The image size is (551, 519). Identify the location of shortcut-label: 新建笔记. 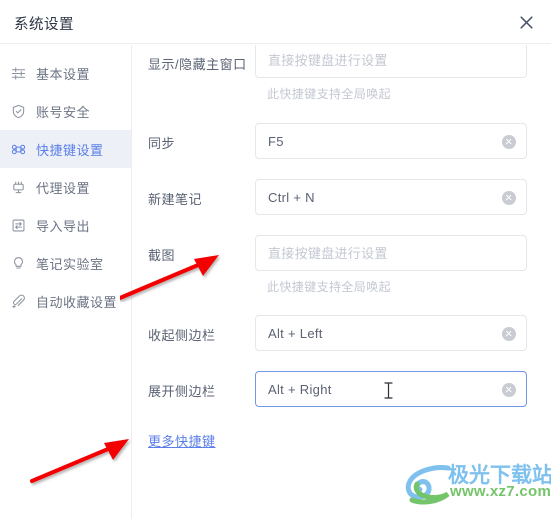
(175, 199).